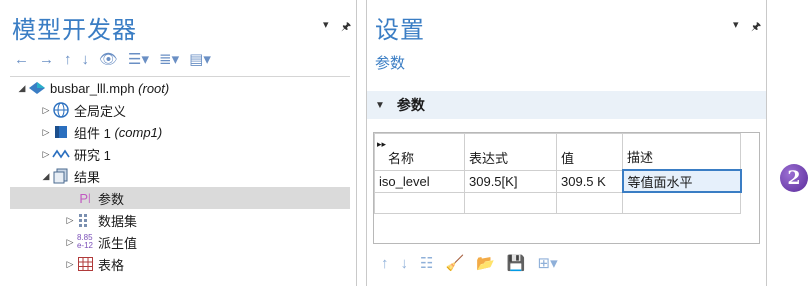 This screenshot has width=812, height=286. What do you see at coordinates (84, 241) in the screenshot?
I see `derived-values-icon: 8.85 e-12` at bounding box center [84, 241].